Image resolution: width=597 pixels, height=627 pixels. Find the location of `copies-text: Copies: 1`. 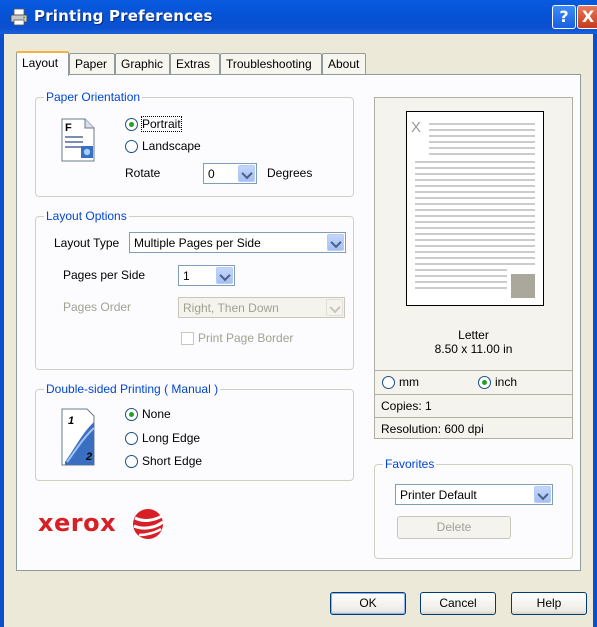

copies-text: Copies: 1 is located at coordinates (406, 406).